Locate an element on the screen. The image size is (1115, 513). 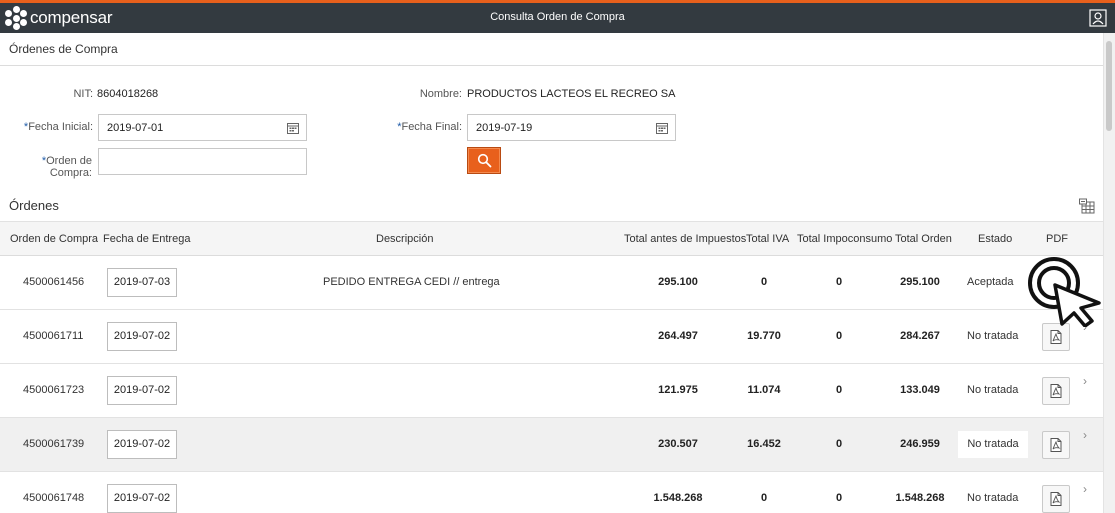
orden-number: 4500061711 is located at coordinates (53, 336).